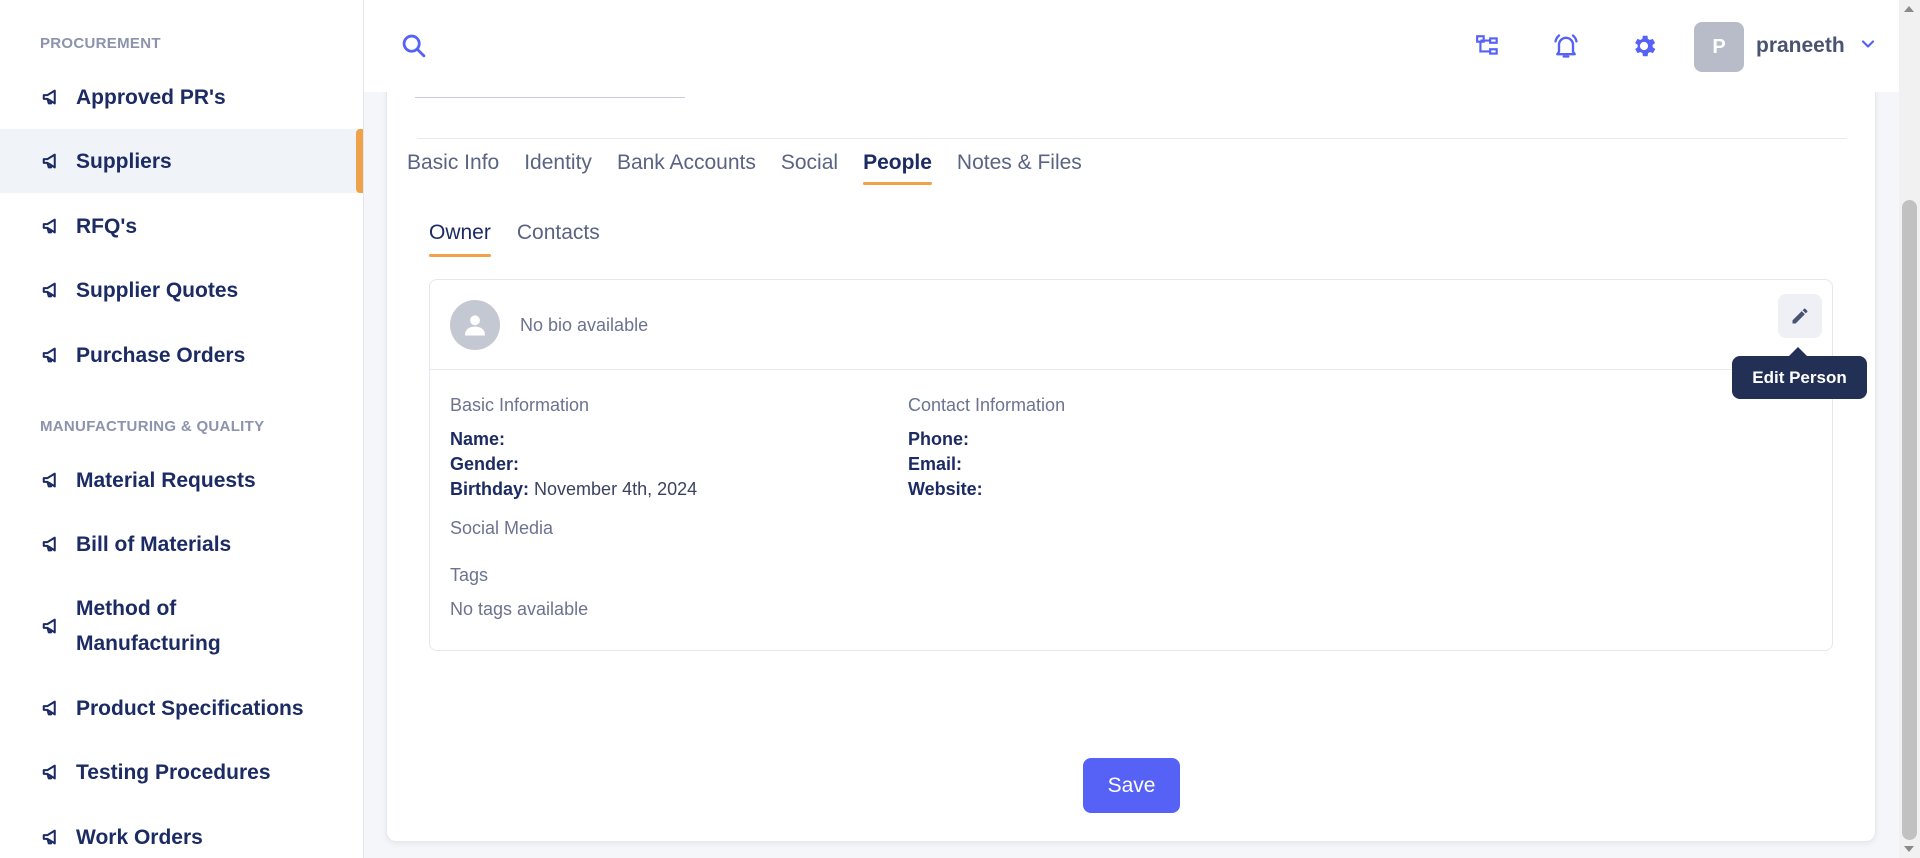 The width and height of the screenshot is (1920, 858). What do you see at coordinates (1019, 168) in the screenshot?
I see `tab-notes-files: Notes & Files` at bounding box center [1019, 168].